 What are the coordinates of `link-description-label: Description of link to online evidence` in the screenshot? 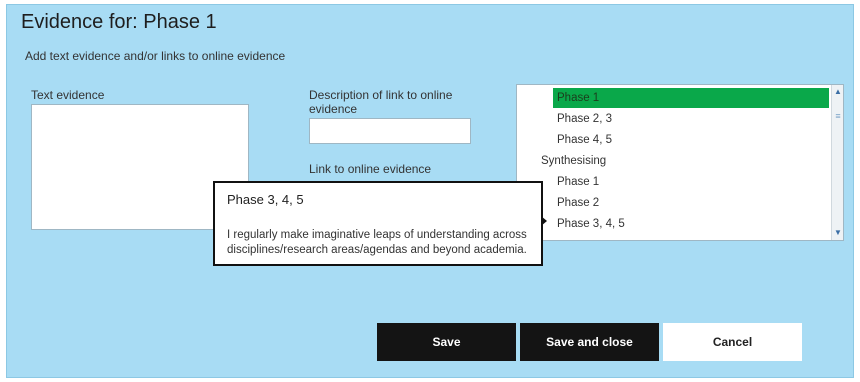 It's located at (381, 102).